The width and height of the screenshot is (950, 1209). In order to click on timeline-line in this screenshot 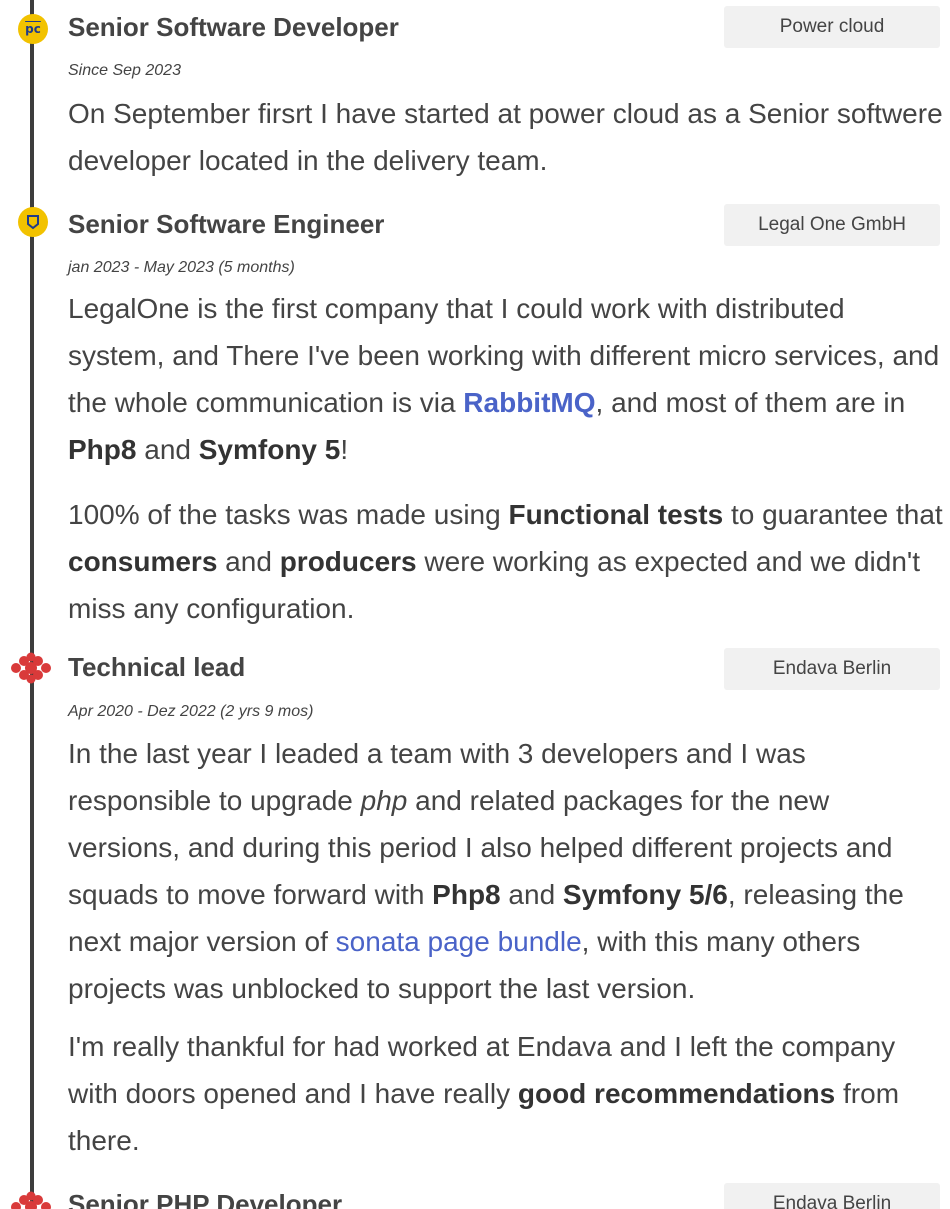, I will do `click(32, 604)`.